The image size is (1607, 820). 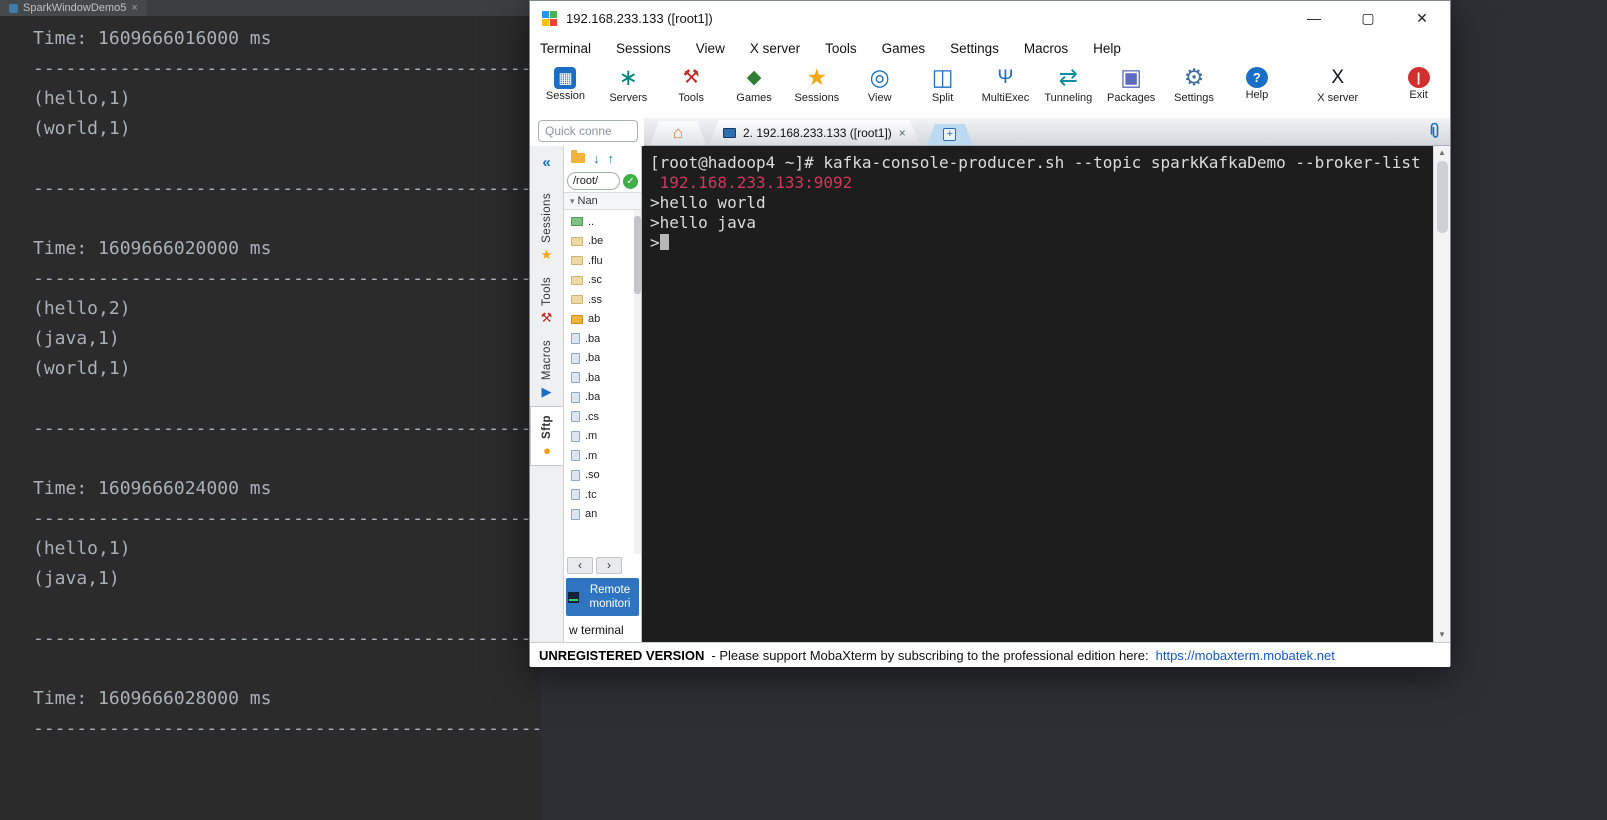 What do you see at coordinates (602, 476) in the screenshot?
I see `file-row: .so` at bounding box center [602, 476].